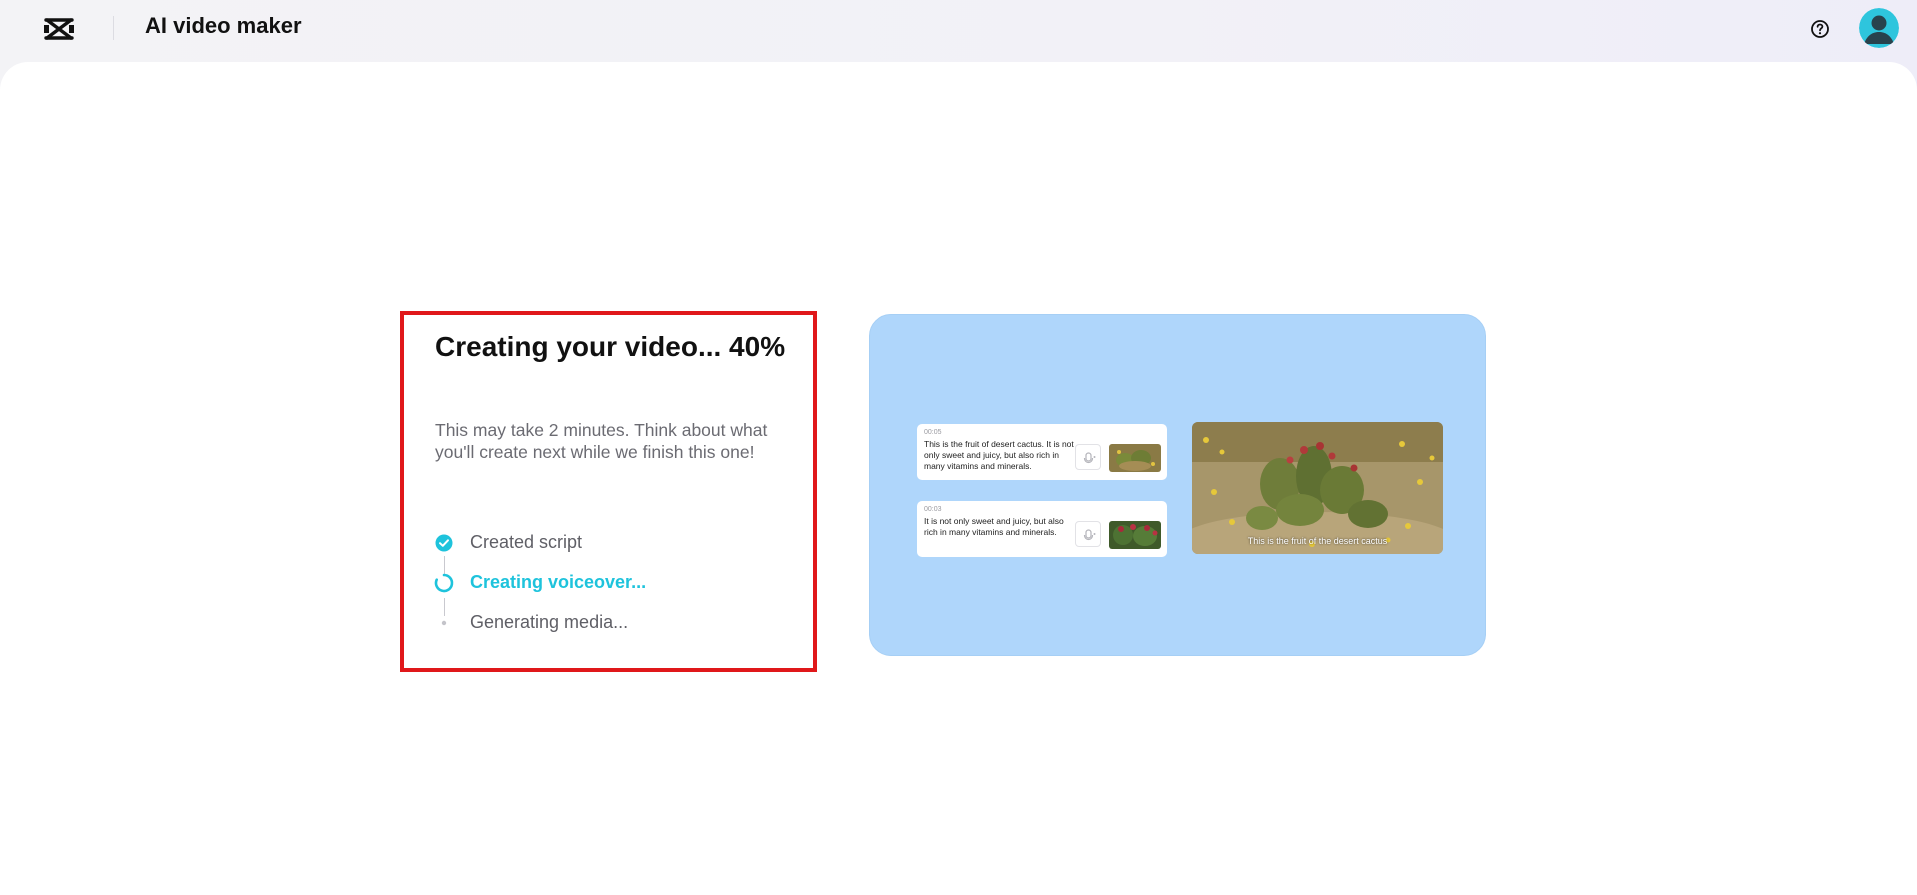 This screenshot has height=895, width=1917. Describe the element at coordinates (113, 28) in the screenshot. I see `header-divider` at that location.